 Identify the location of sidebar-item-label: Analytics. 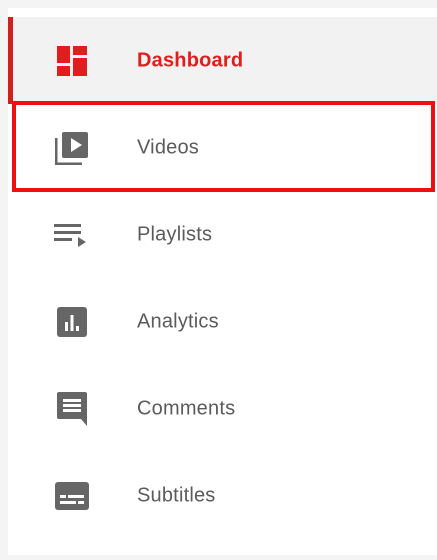
(178, 321).